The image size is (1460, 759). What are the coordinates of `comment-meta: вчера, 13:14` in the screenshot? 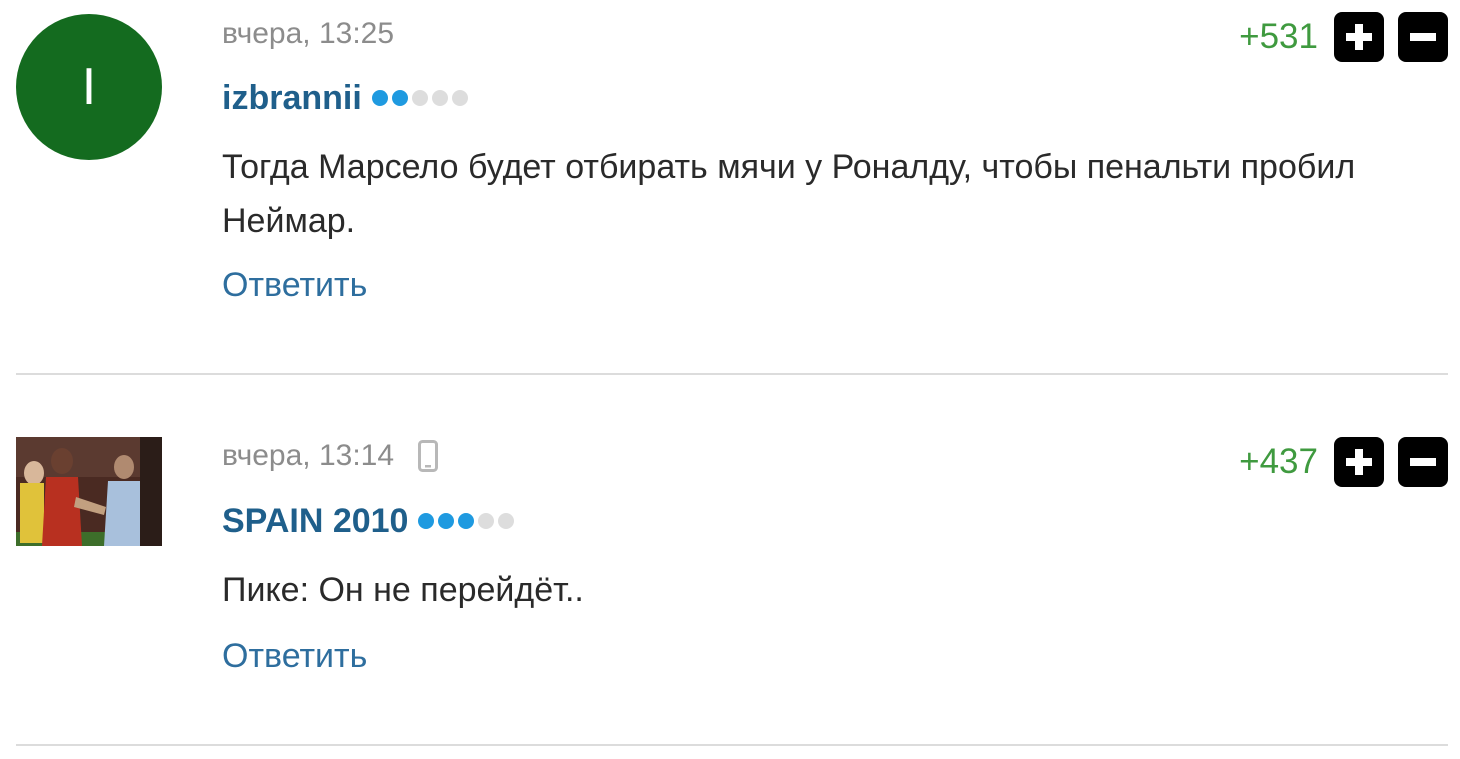 It's located at (330, 456).